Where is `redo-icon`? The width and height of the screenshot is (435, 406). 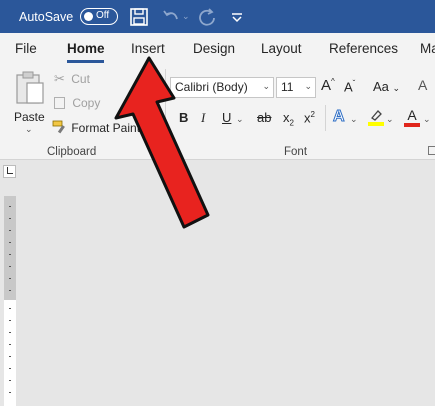 redo-icon is located at coordinates (207, 17).